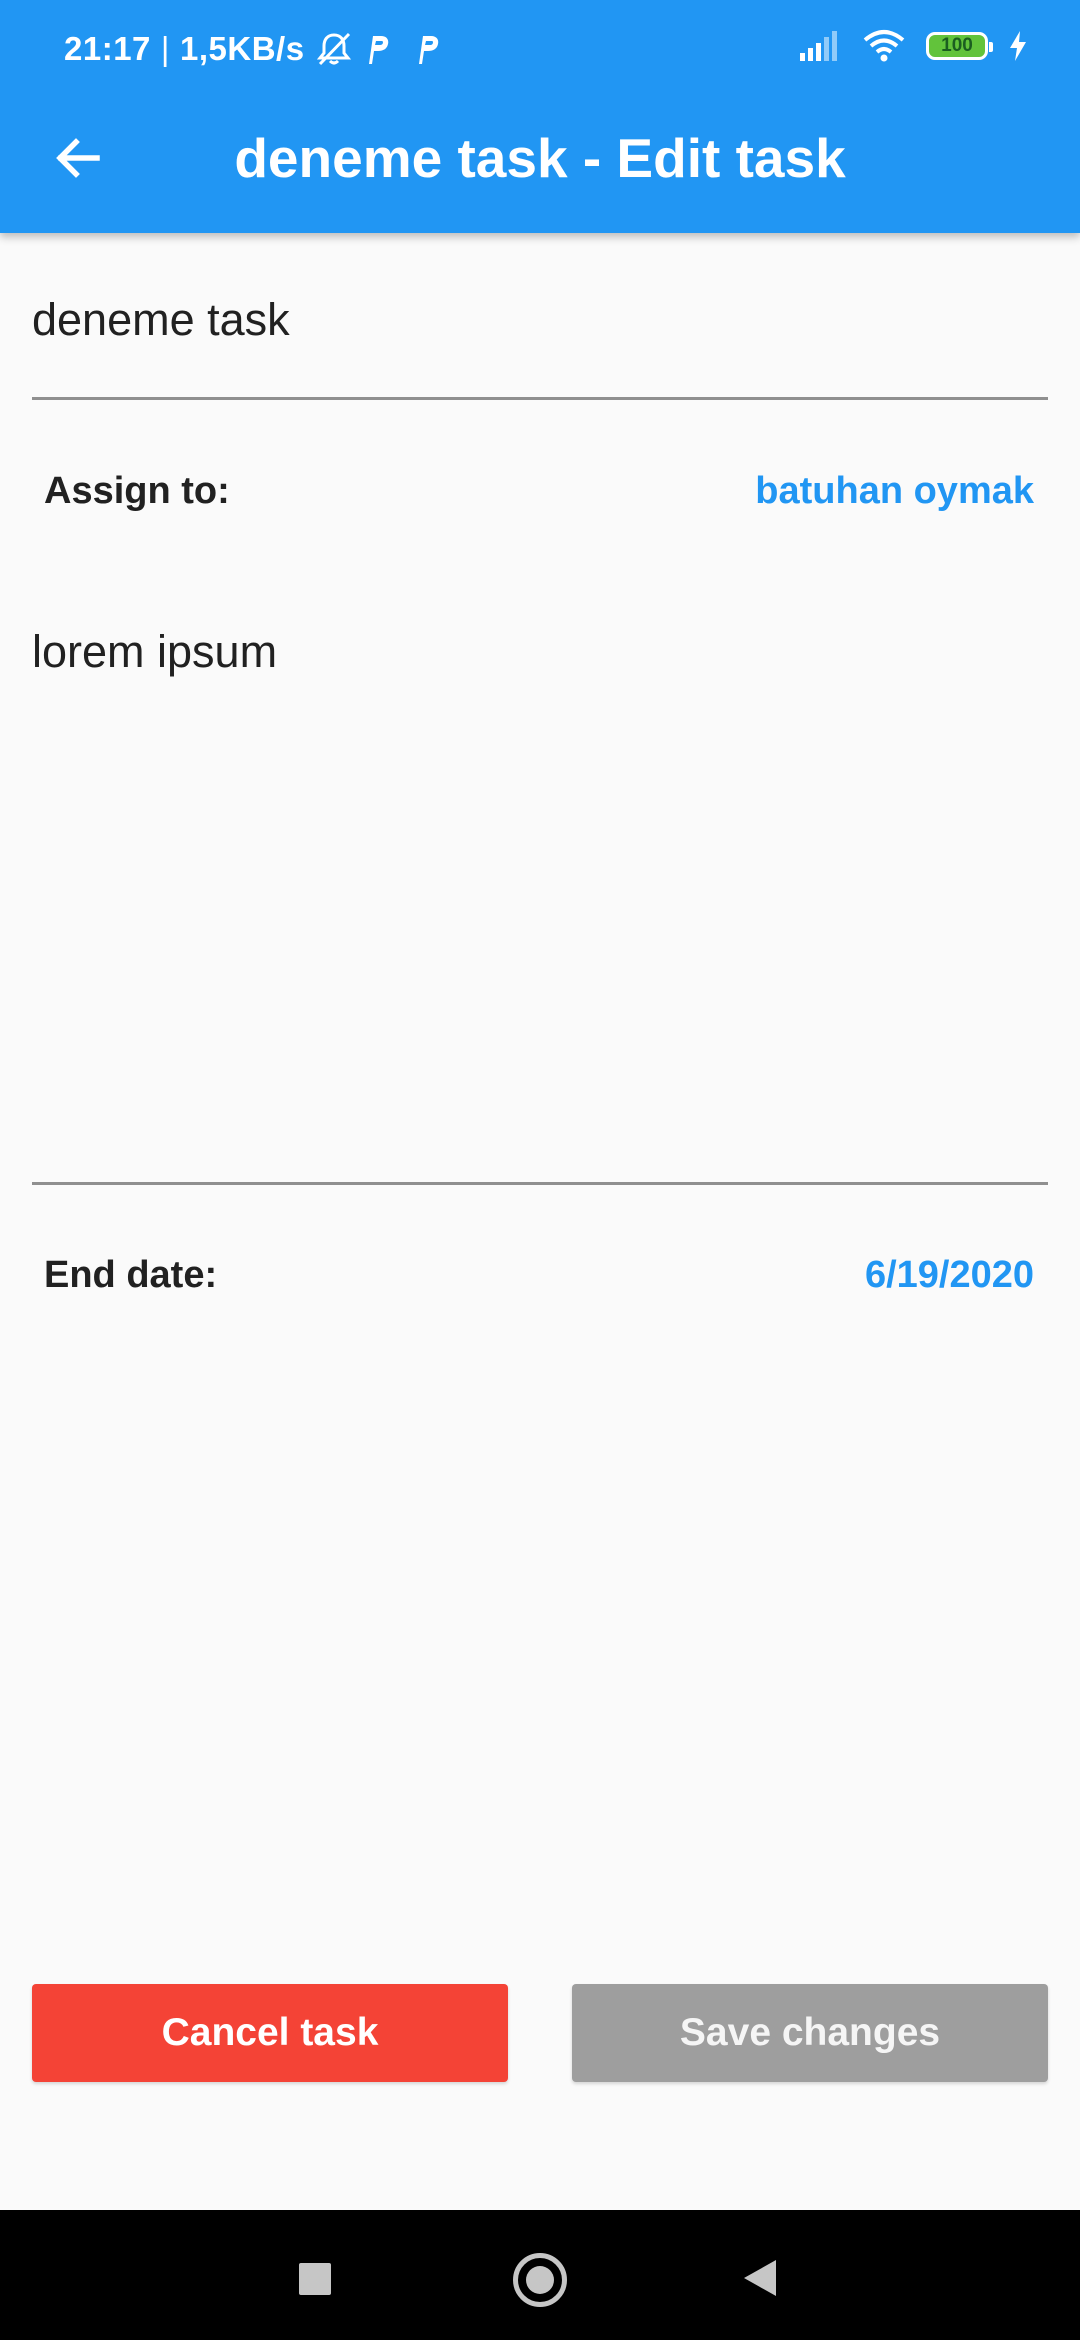  What do you see at coordinates (949, 1275) in the screenshot?
I see `end-date-link: 6/19/2020` at bounding box center [949, 1275].